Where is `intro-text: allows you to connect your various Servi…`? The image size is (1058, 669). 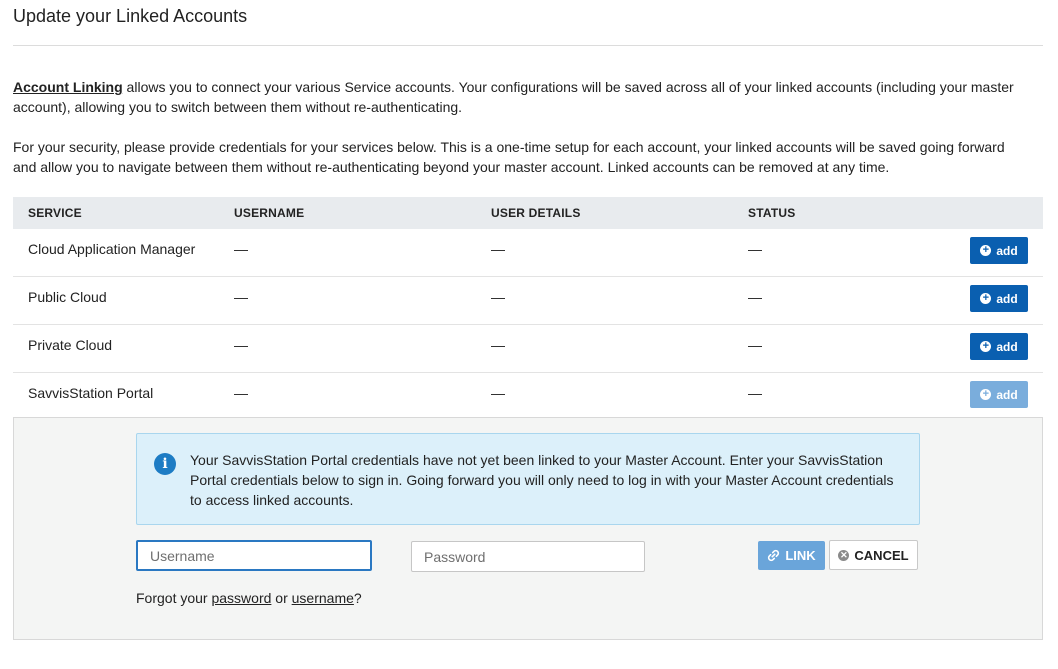
intro-text: allows you to connect your various Servi… is located at coordinates (513, 97).